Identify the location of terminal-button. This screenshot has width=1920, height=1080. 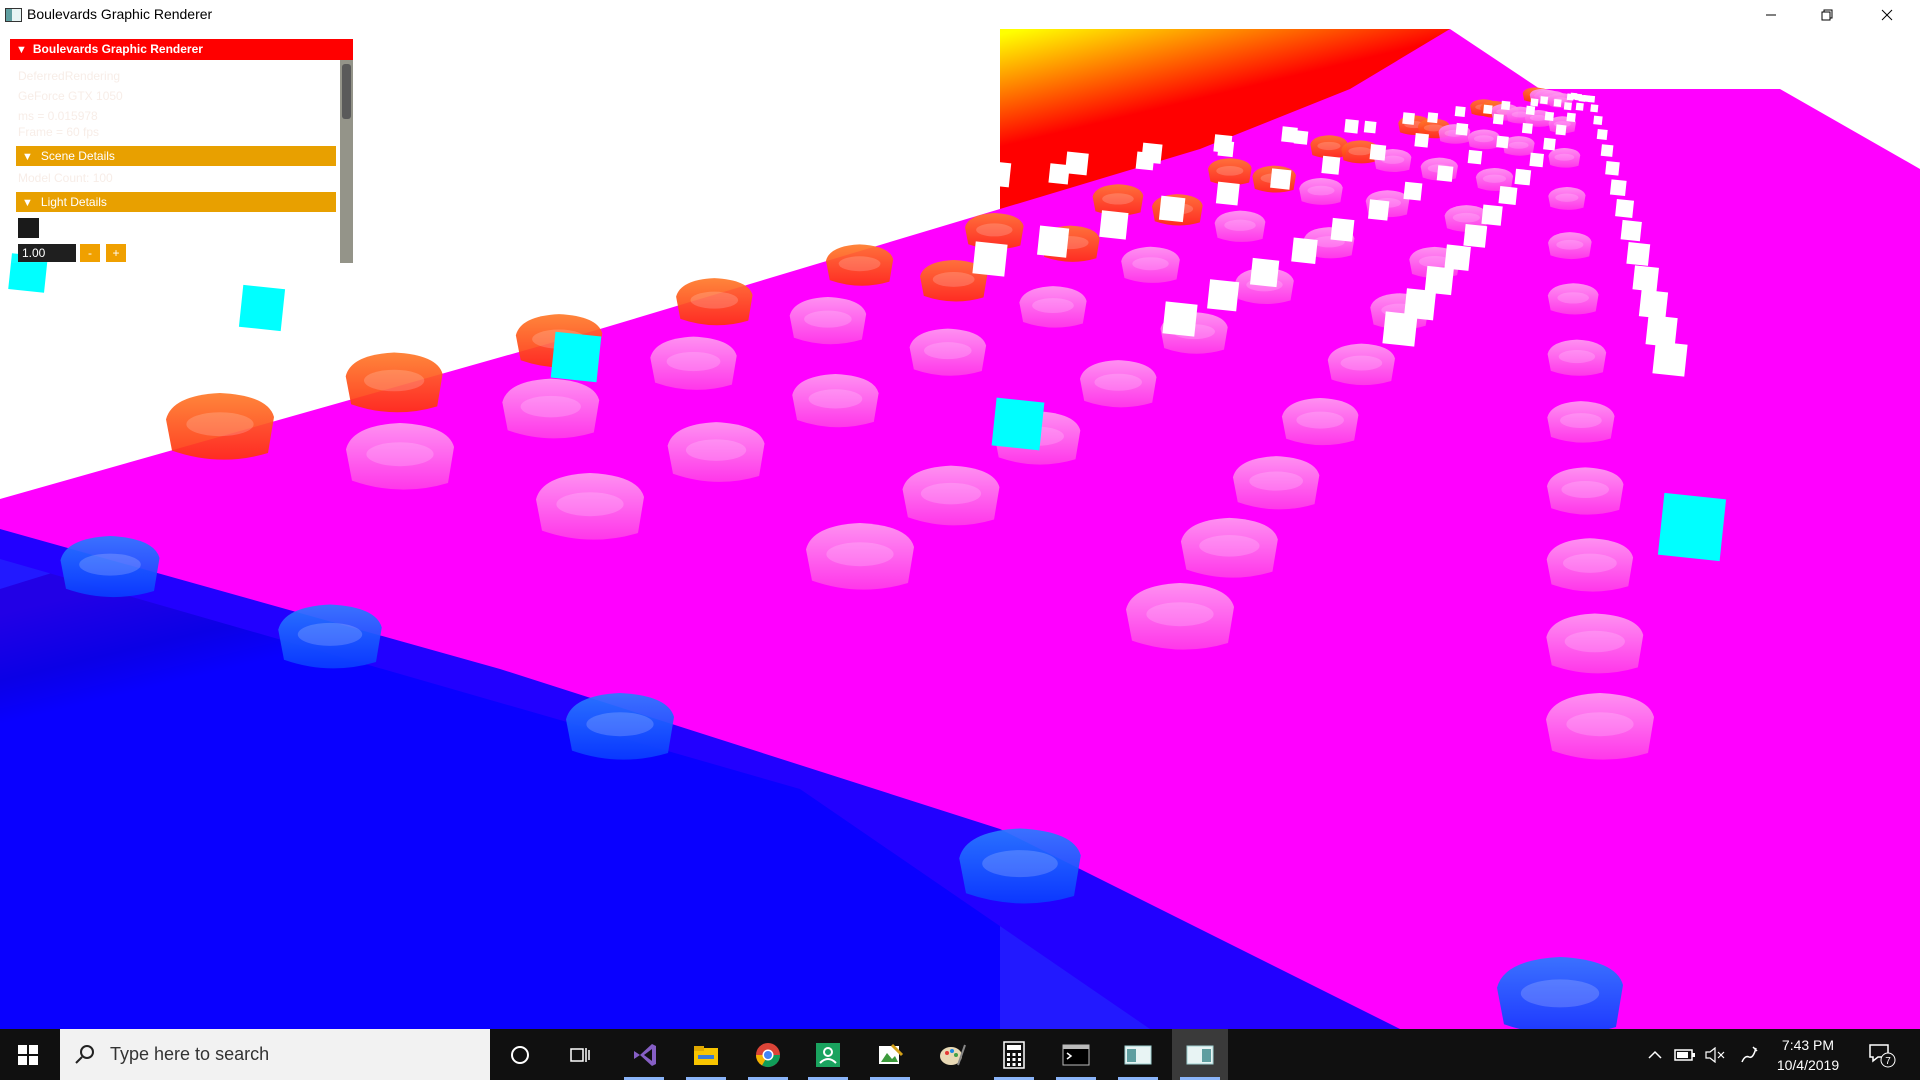
(1076, 1054).